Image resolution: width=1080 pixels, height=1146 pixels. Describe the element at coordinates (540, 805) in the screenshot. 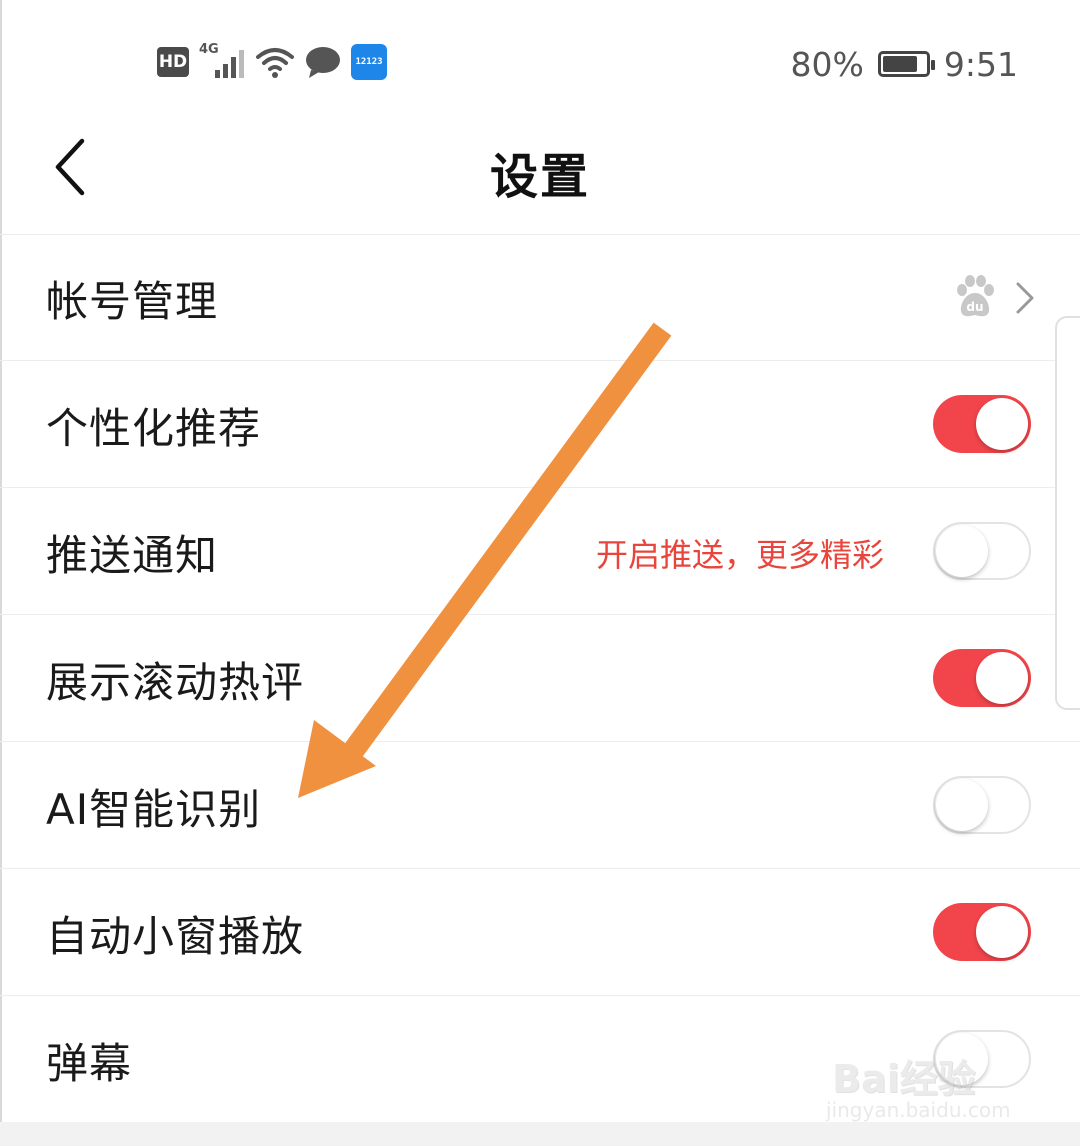

I see `setting-row-ai-recognition: AI智能识别` at that location.